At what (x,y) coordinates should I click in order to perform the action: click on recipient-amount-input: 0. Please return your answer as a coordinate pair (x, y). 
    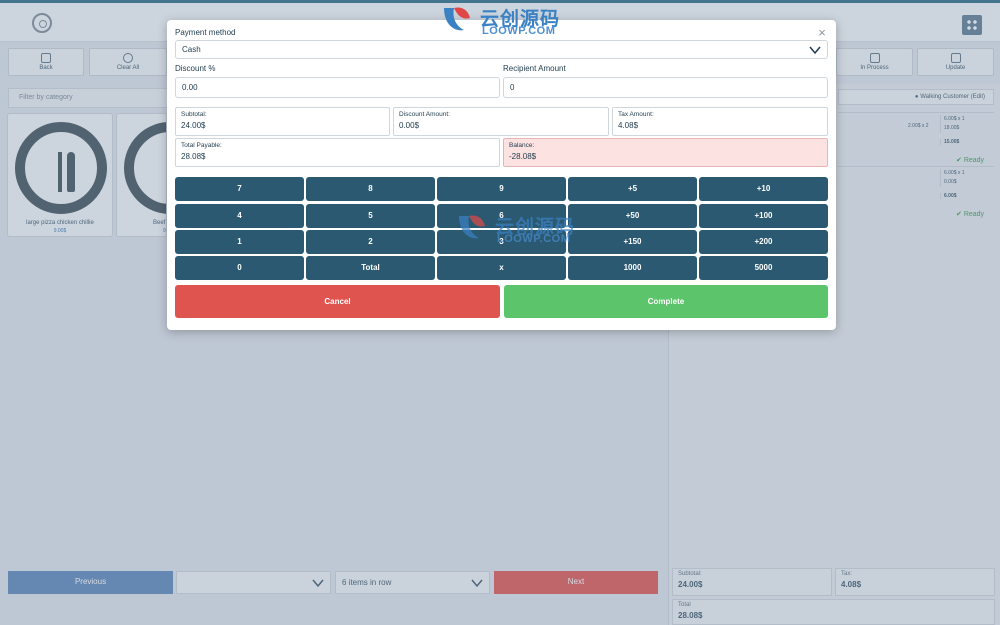
    Looking at the image, I should click on (665, 87).